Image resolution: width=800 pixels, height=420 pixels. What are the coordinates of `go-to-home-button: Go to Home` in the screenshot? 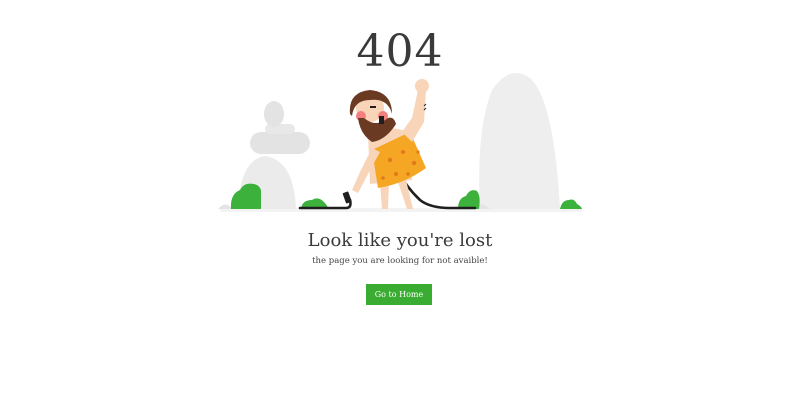 It's located at (399, 294).